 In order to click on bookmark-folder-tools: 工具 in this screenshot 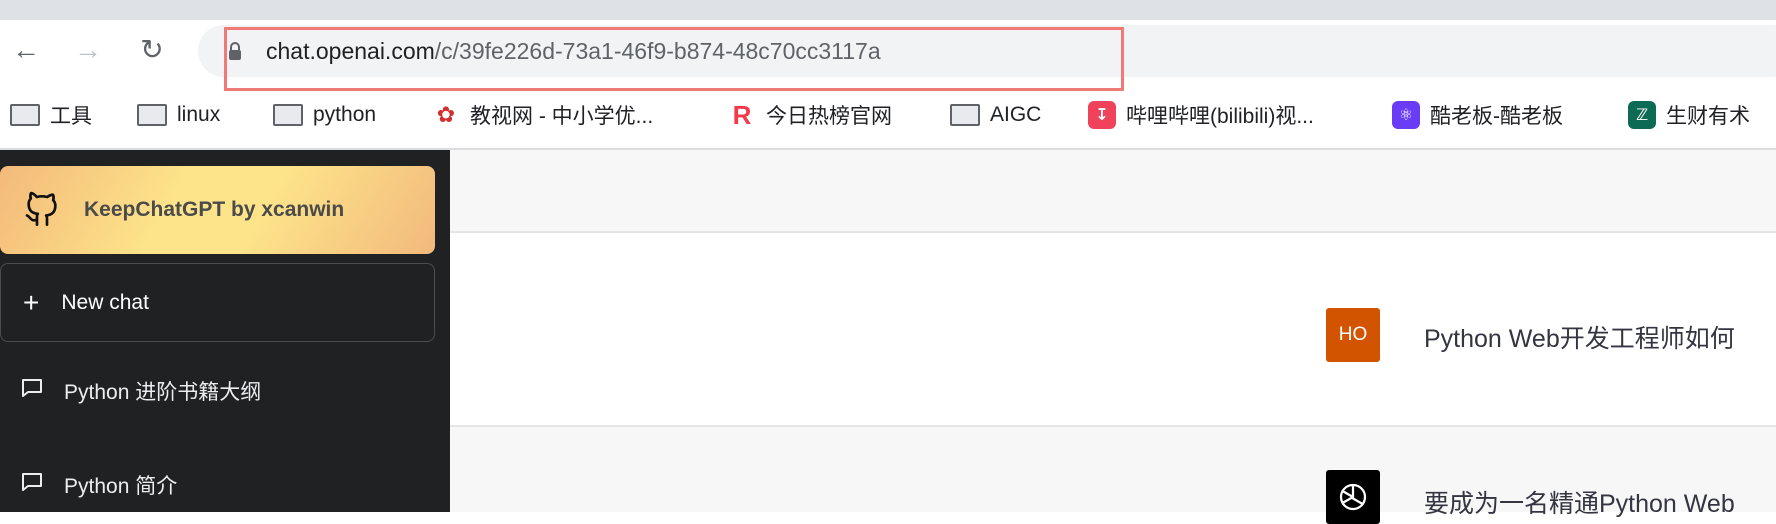, I will do `click(51, 115)`.